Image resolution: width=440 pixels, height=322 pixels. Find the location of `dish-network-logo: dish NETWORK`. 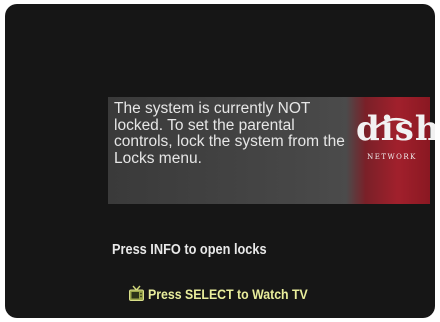

dish-network-logo: dish NETWORK is located at coordinates (393, 144).